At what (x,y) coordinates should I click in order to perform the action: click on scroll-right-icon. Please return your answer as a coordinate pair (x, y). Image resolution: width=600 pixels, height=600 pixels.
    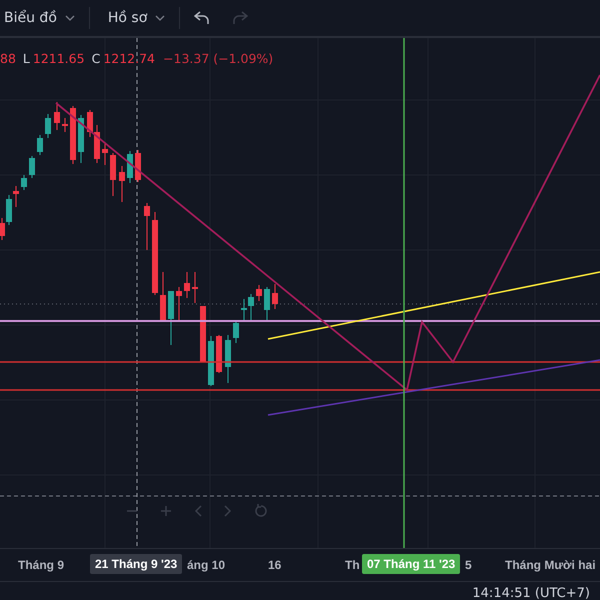
    Looking at the image, I should click on (228, 511).